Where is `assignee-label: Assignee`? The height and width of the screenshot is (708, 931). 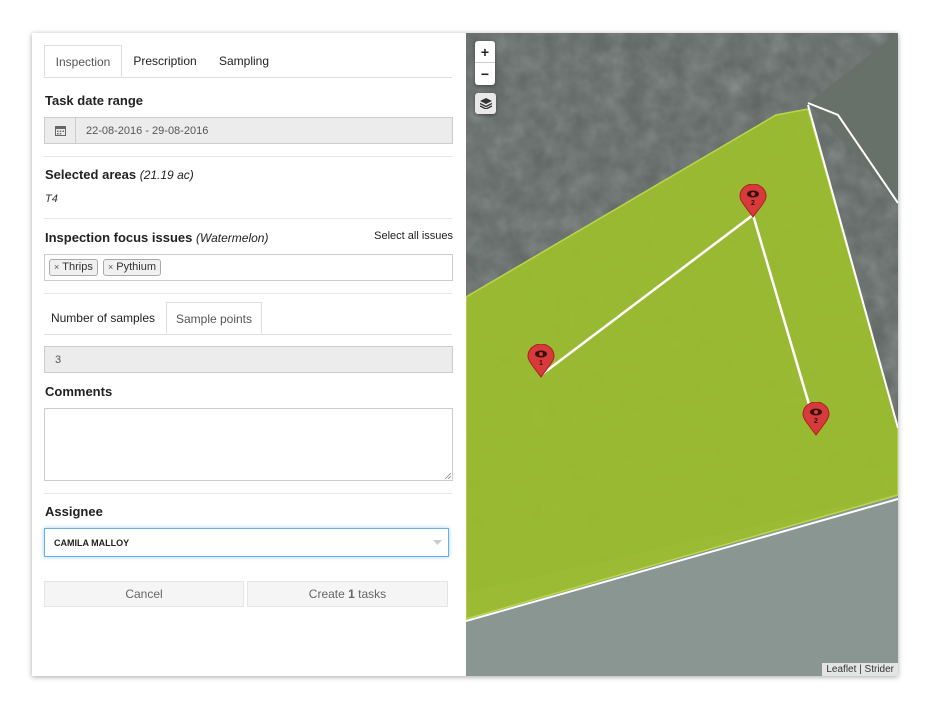 assignee-label: Assignee is located at coordinates (74, 511).